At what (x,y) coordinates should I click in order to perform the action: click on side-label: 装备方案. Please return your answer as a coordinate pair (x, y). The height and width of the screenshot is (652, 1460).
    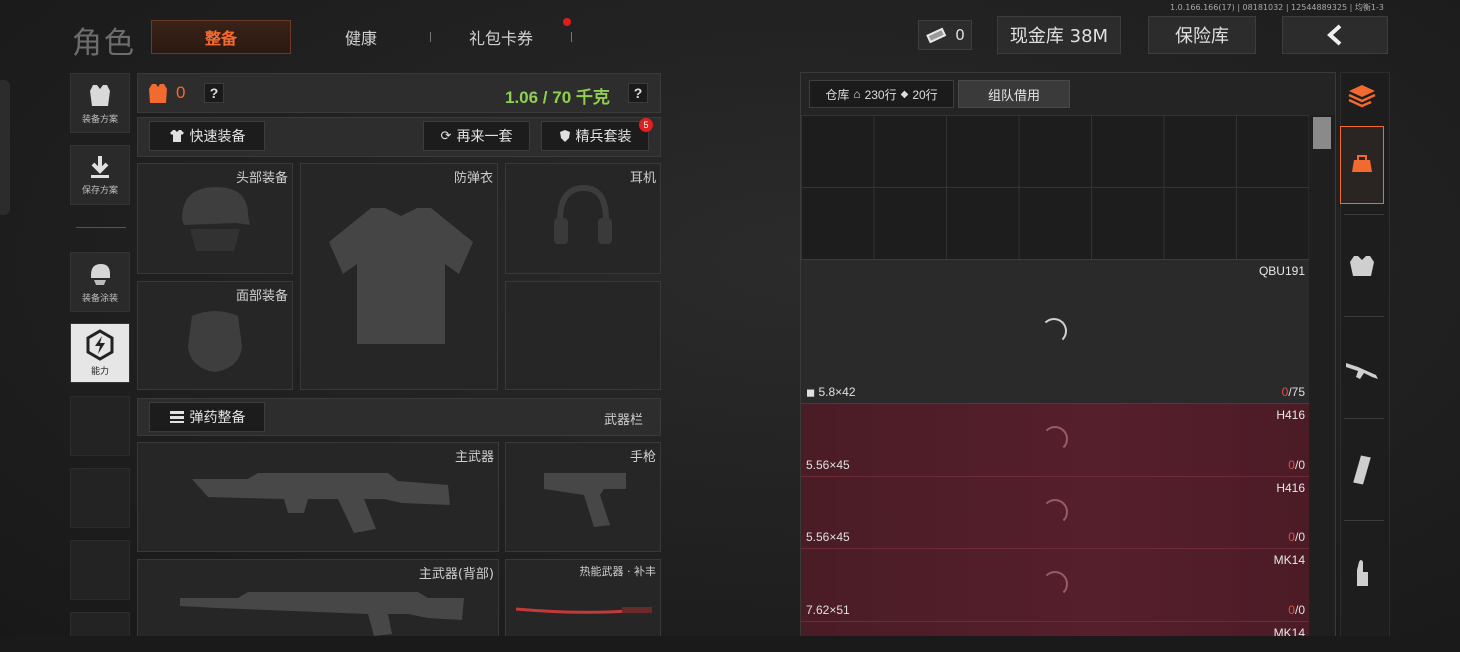
    Looking at the image, I should click on (99, 120).